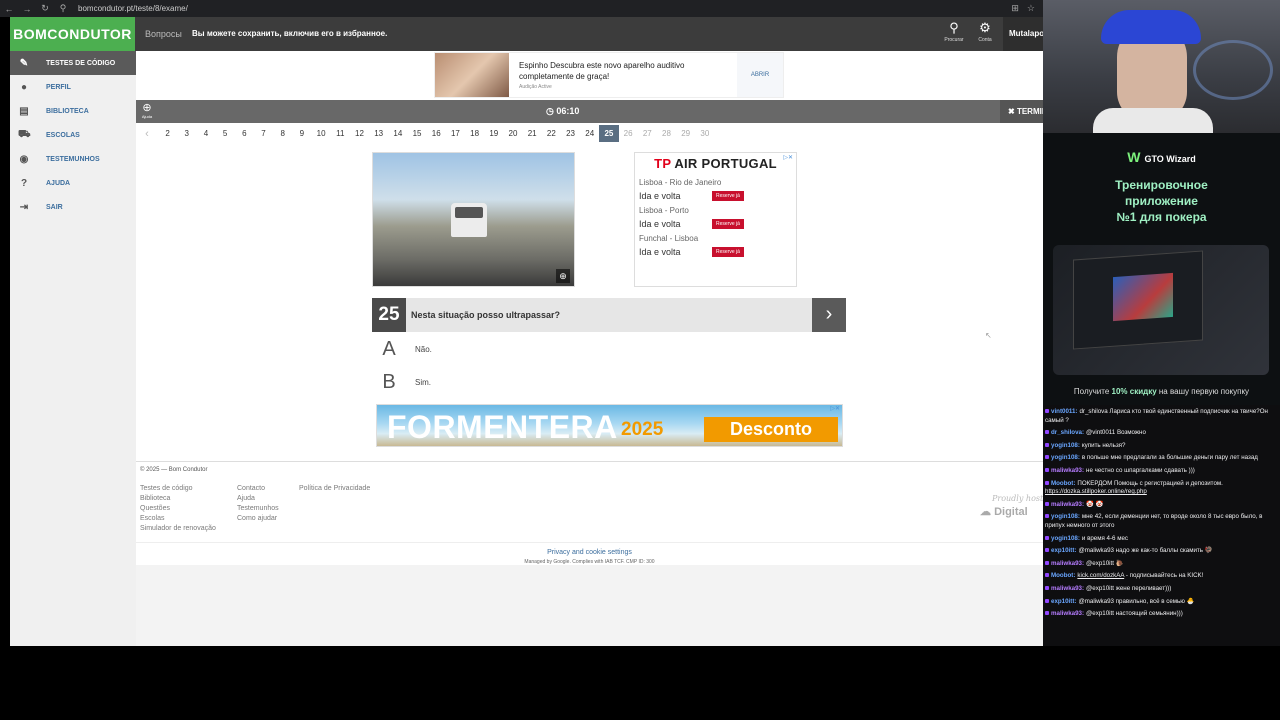 This screenshot has height=720, width=1280. I want to click on search-button: ⚲ Procurar, so click(954, 32).